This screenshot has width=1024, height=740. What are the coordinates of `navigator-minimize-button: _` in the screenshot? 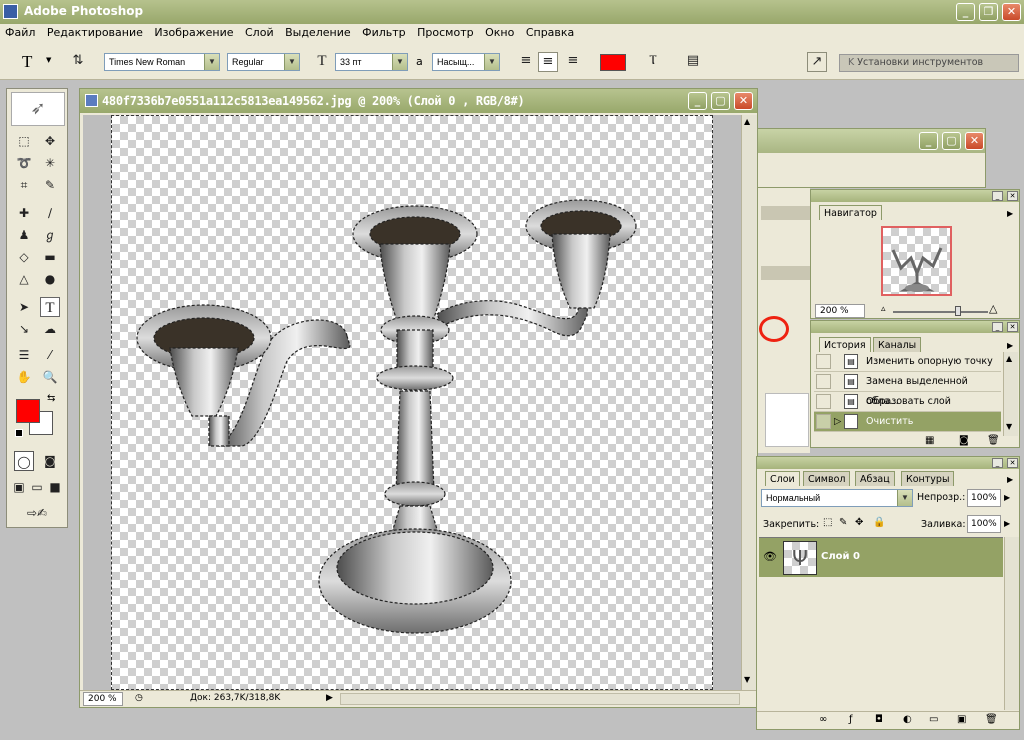 It's located at (997, 196).